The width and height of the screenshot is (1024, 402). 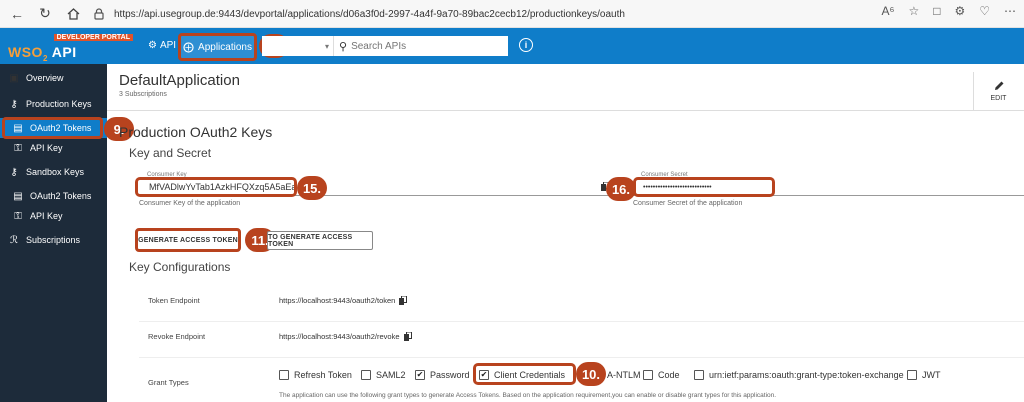 I want to click on applications-nav: Applications, so click(x=217, y=47).